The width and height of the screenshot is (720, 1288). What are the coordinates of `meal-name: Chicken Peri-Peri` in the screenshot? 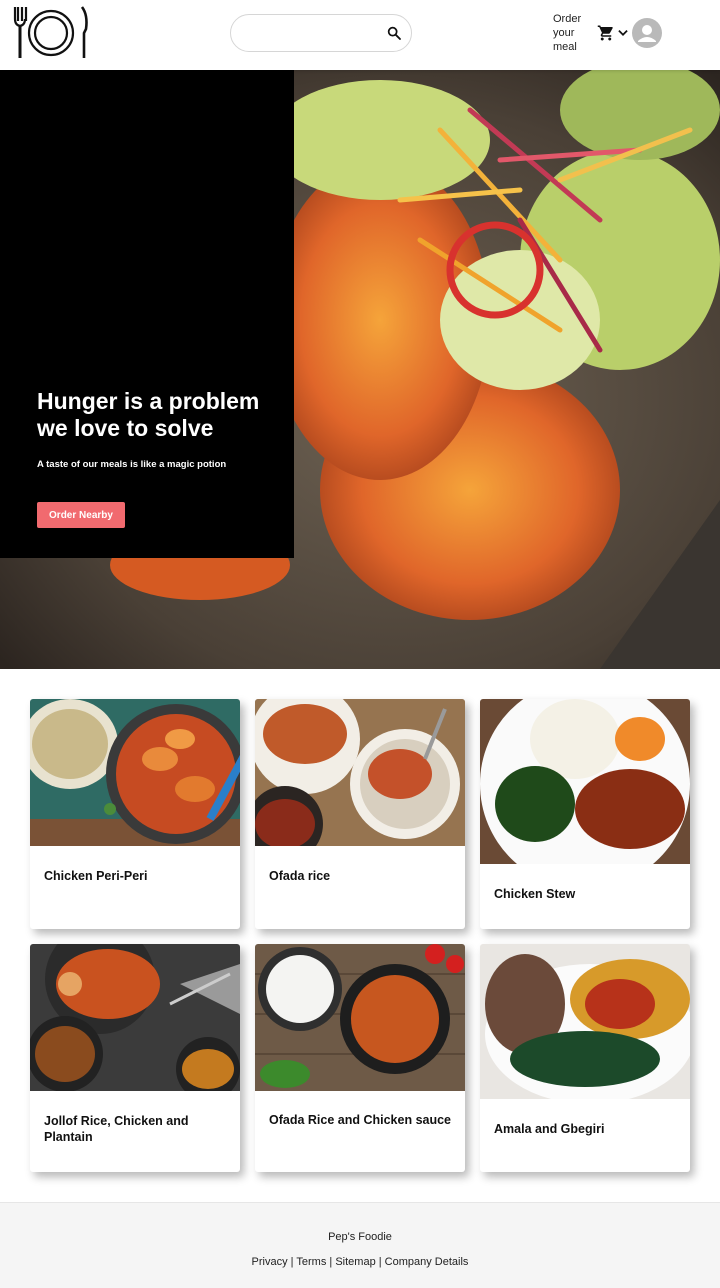 It's located at (96, 876).